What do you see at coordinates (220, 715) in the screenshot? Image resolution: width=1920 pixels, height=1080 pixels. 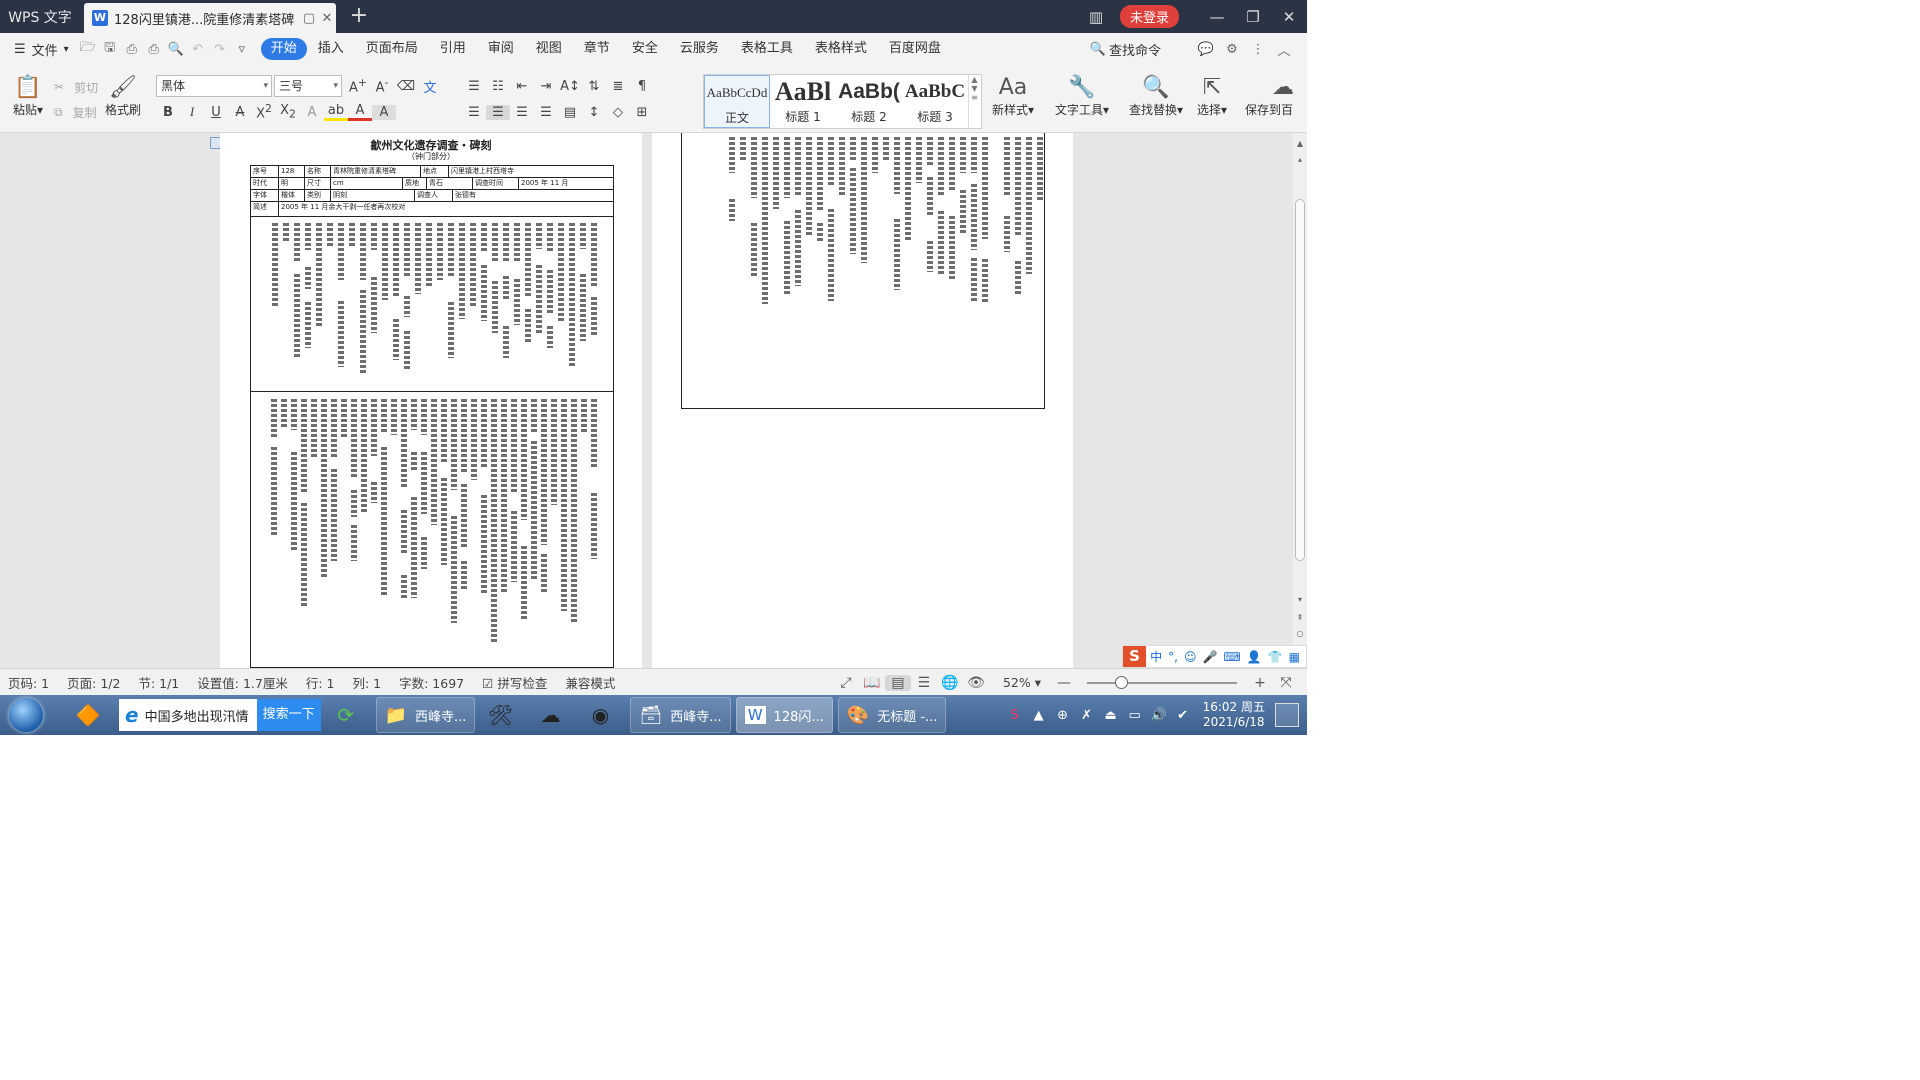 I see `ie-news-widget: e 中国多地出现汛情 搜索一下` at bounding box center [220, 715].